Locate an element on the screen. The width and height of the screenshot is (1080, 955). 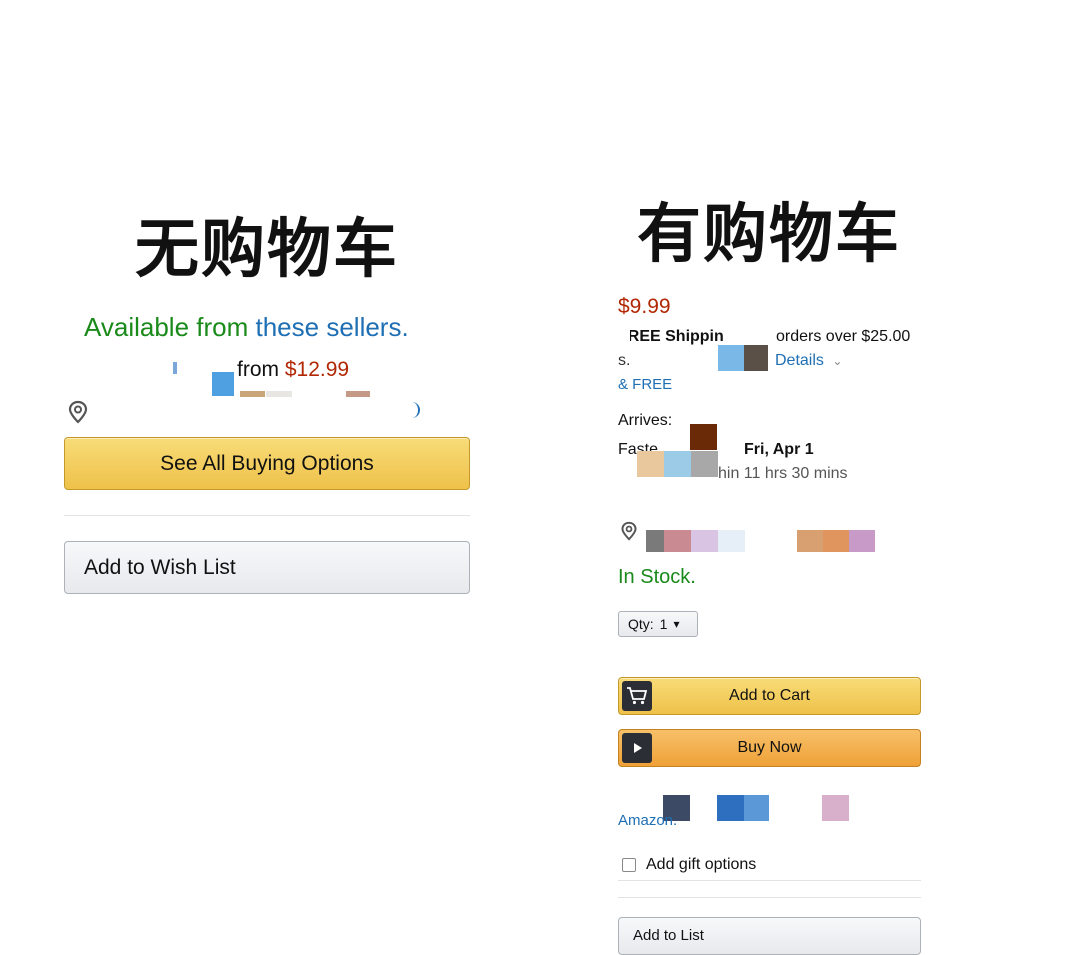
checkbox-icon is located at coordinates (629, 865).